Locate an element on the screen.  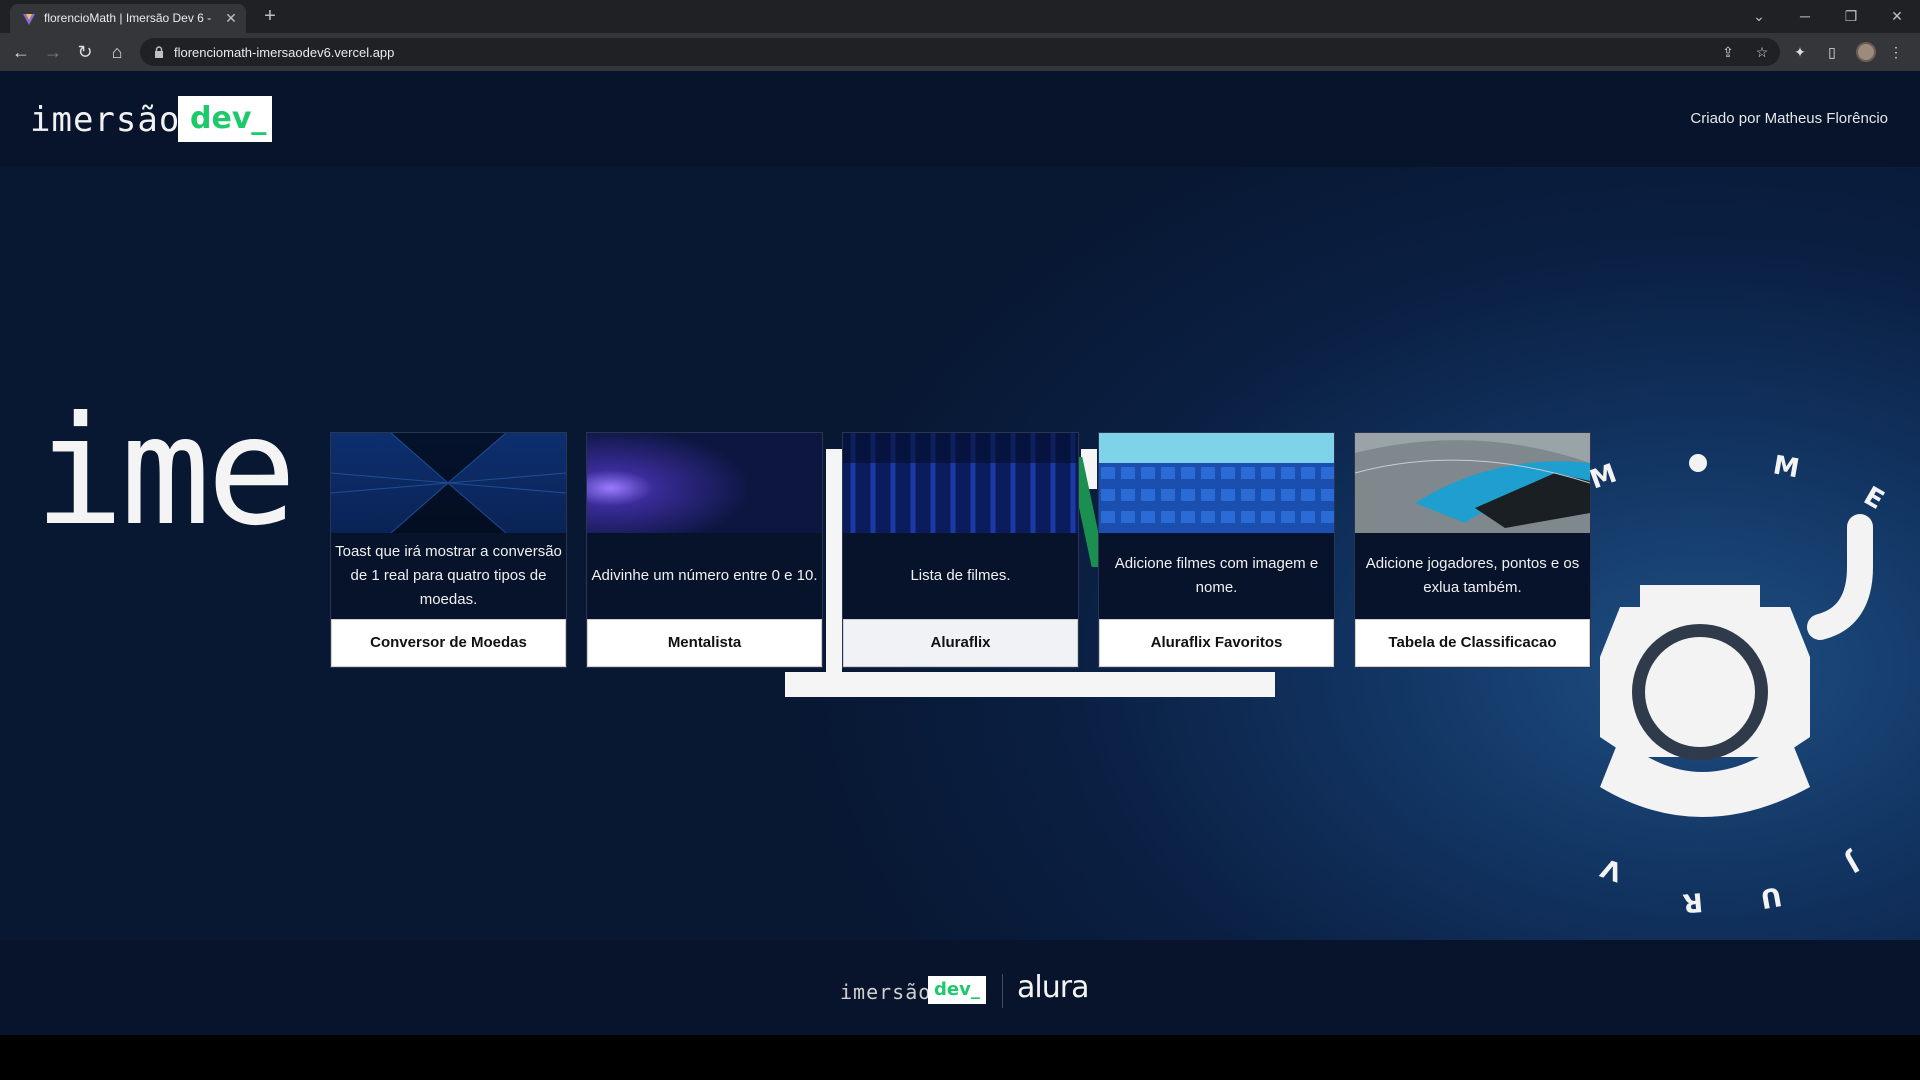
vercel-favicon-icon is located at coordinates (29, 19).